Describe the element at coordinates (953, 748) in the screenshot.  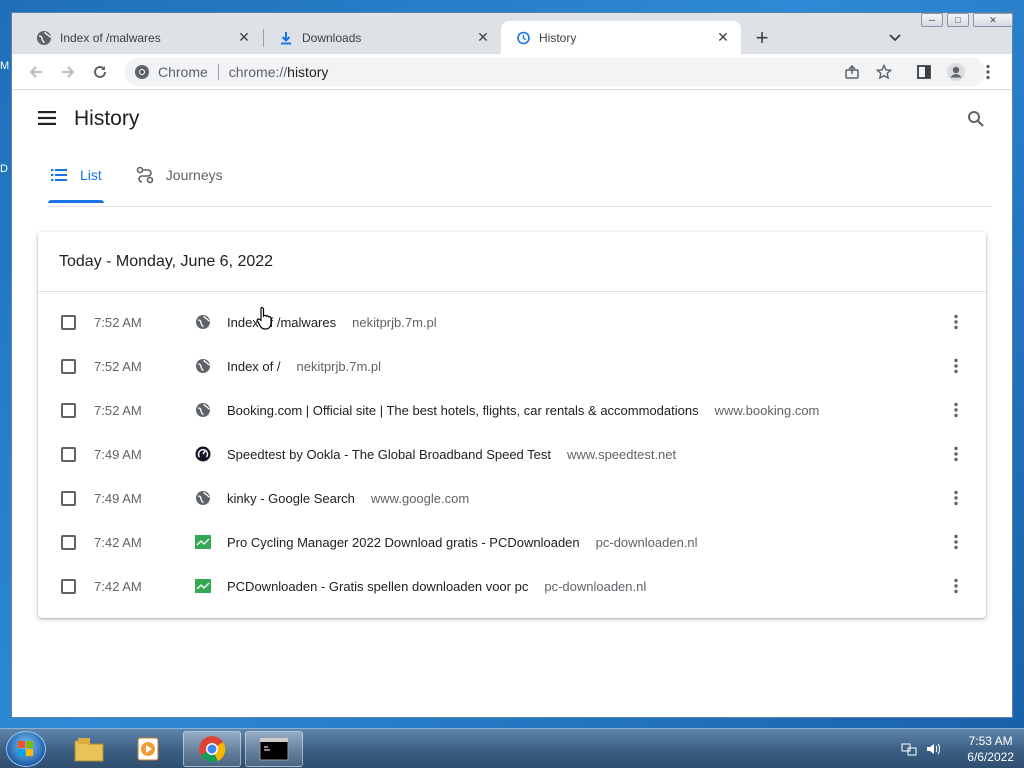
I see `system-tray: 7:53 AM 6/6/2022` at that location.